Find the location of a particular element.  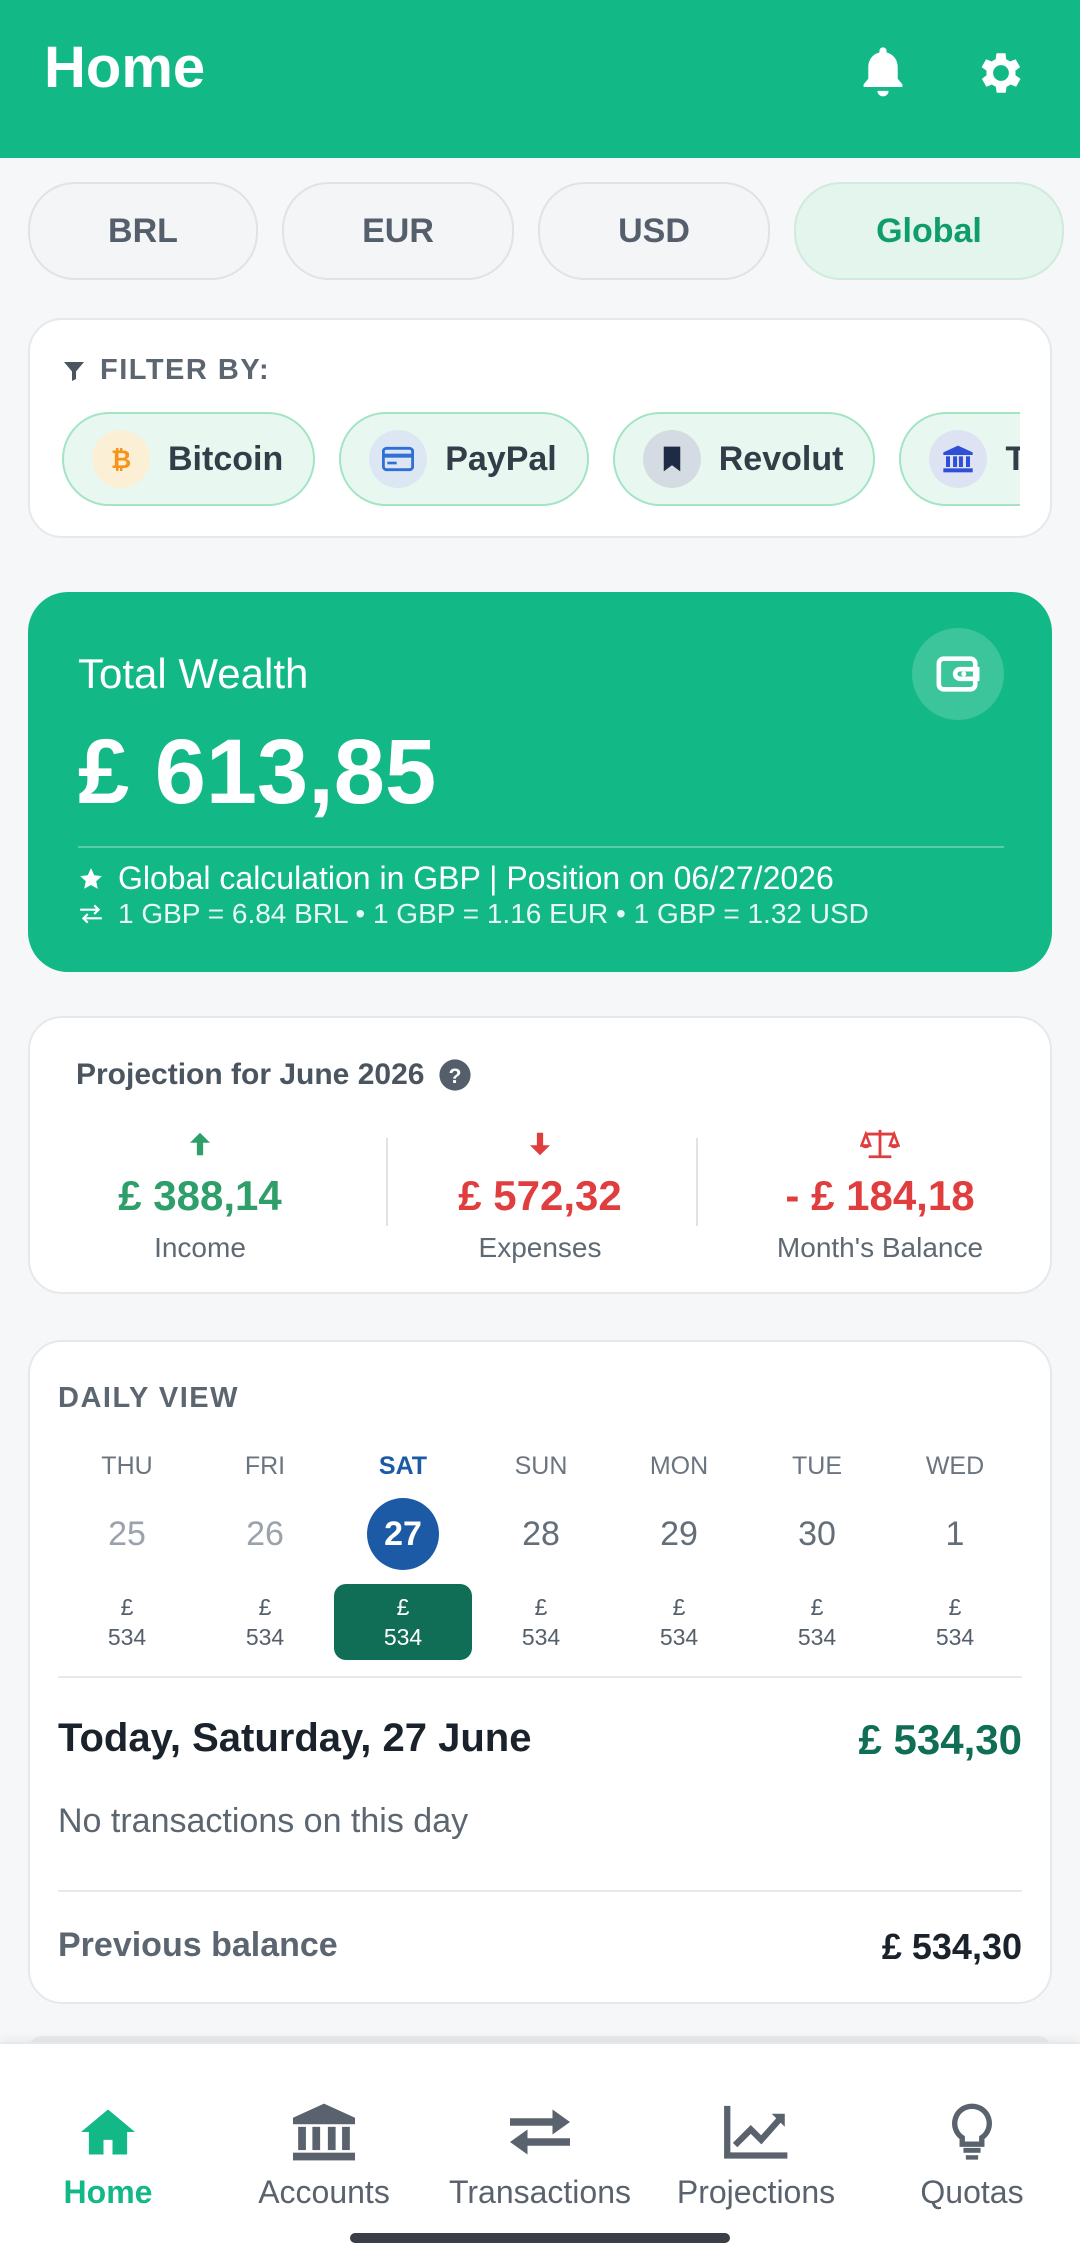

nav-quotas: Quotas is located at coordinates (972, 2154).